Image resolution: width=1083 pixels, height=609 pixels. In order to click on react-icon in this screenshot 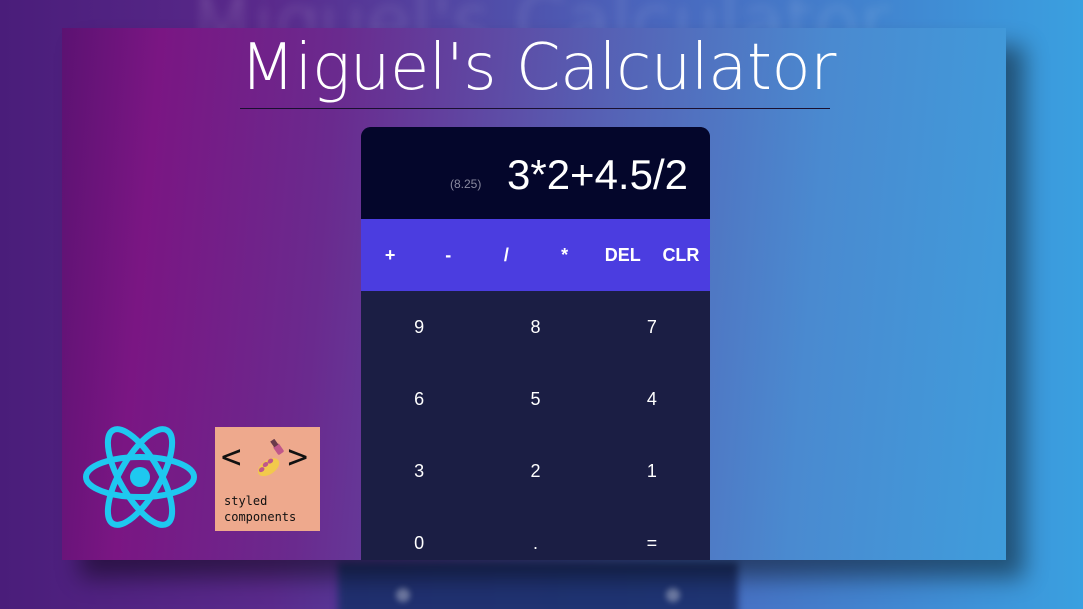, I will do `click(140, 477)`.